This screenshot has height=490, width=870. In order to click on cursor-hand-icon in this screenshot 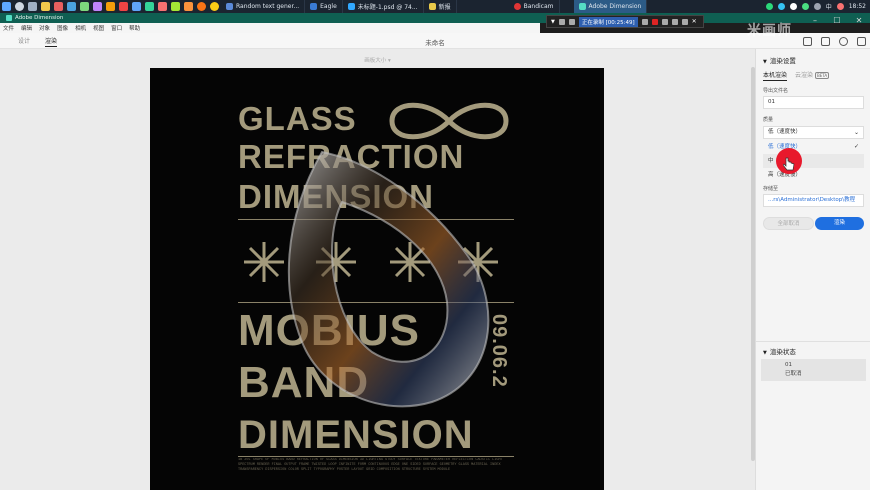, I will do `click(789, 164)`.